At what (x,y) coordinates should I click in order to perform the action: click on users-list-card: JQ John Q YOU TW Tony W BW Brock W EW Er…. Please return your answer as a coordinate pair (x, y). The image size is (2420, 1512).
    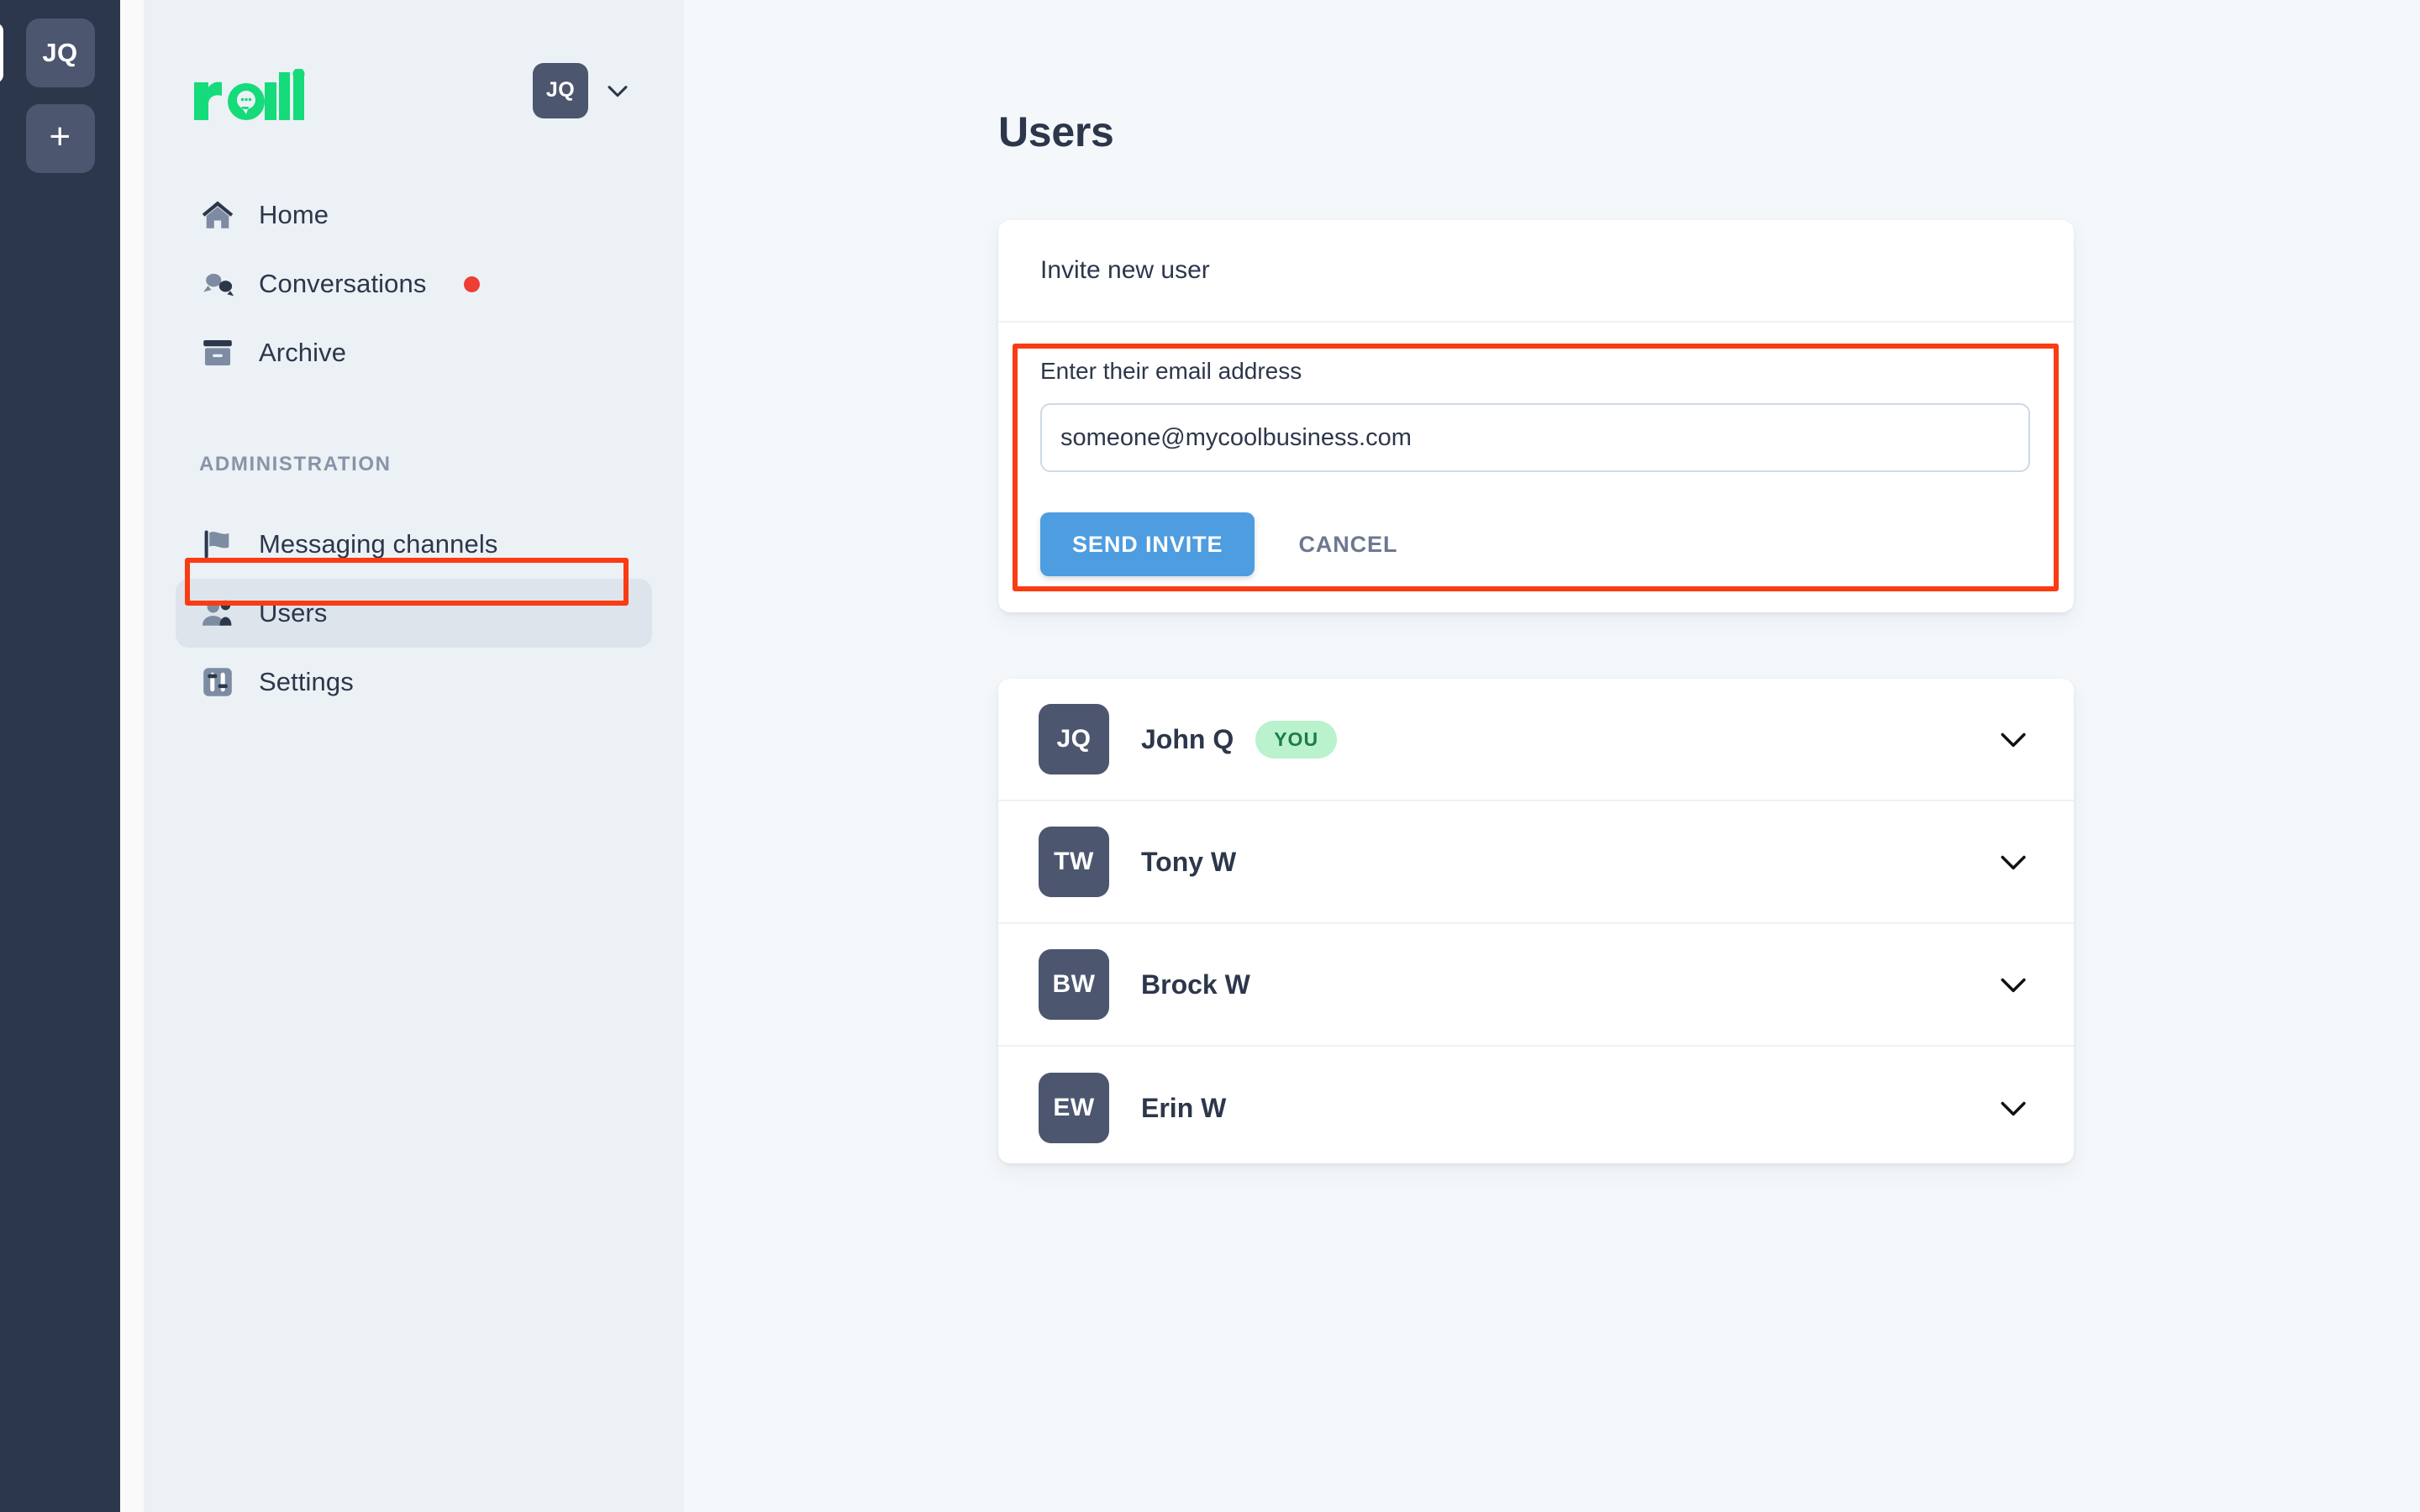
    Looking at the image, I should click on (1536, 921).